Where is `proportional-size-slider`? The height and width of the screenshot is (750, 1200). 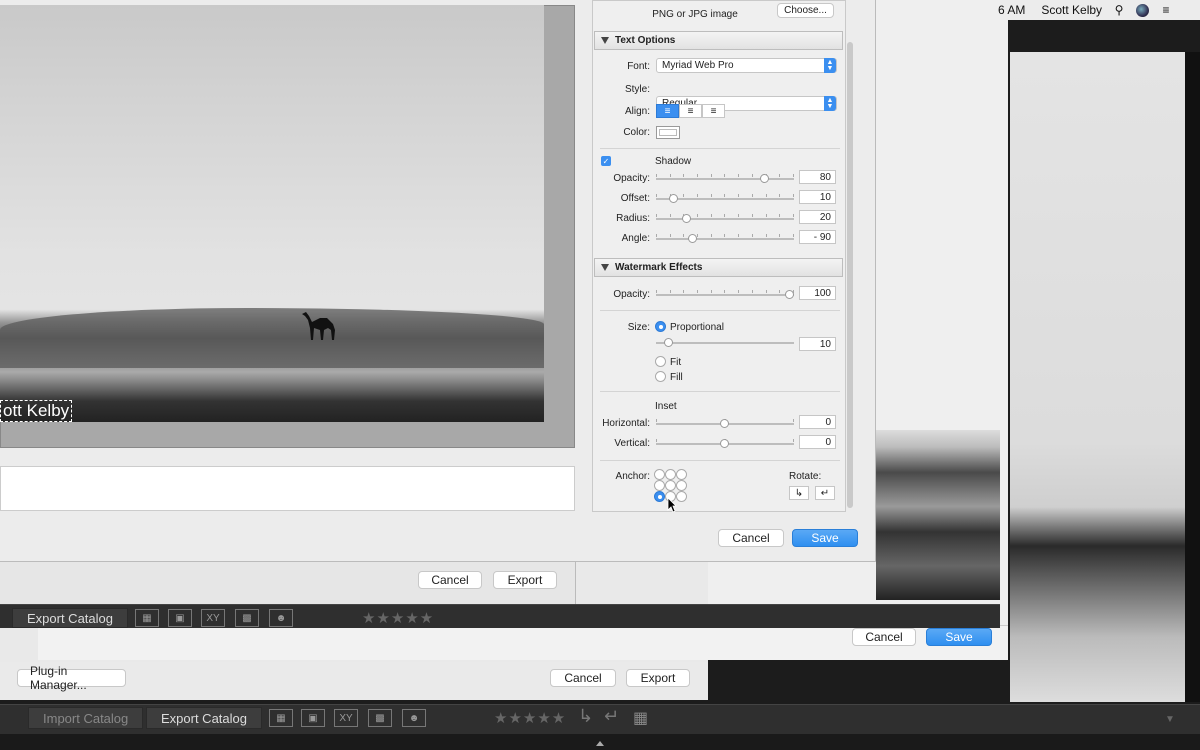
proportional-size-slider is located at coordinates (725, 342).